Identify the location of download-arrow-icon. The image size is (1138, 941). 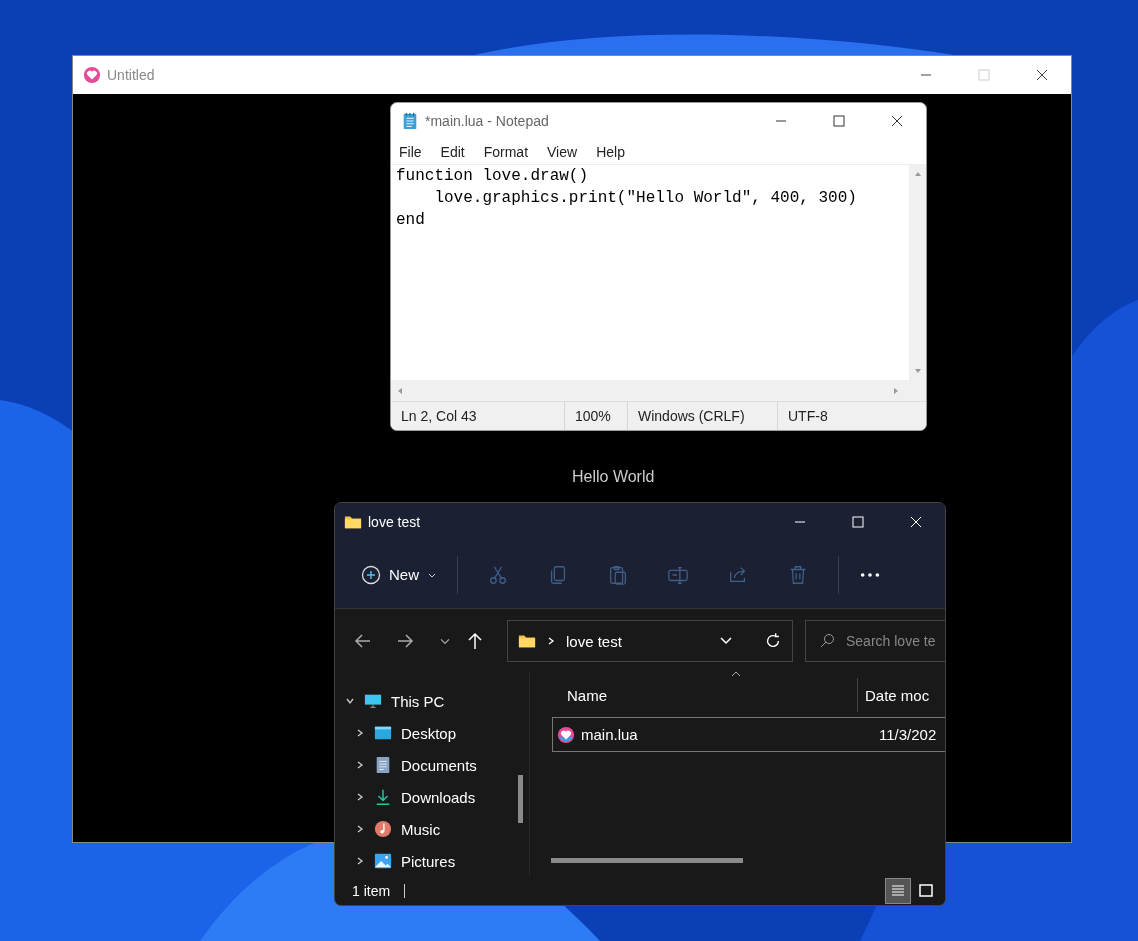
(383, 797).